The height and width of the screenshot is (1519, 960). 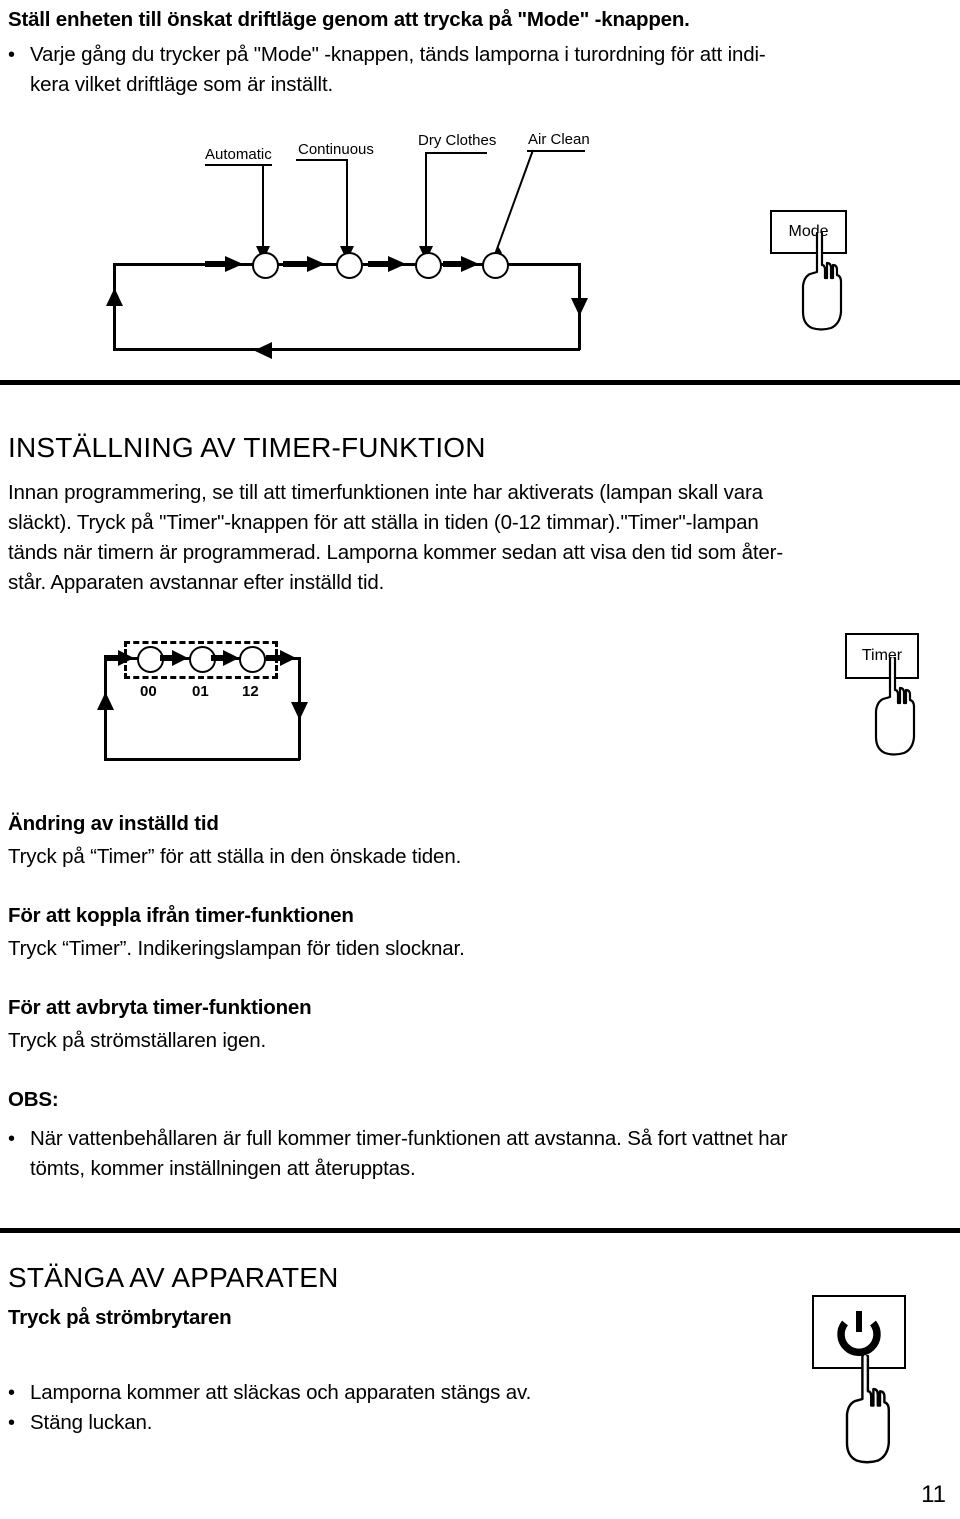 What do you see at coordinates (238, 154) in the screenshot?
I see `mode-label-automatic: Automatic` at bounding box center [238, 154].